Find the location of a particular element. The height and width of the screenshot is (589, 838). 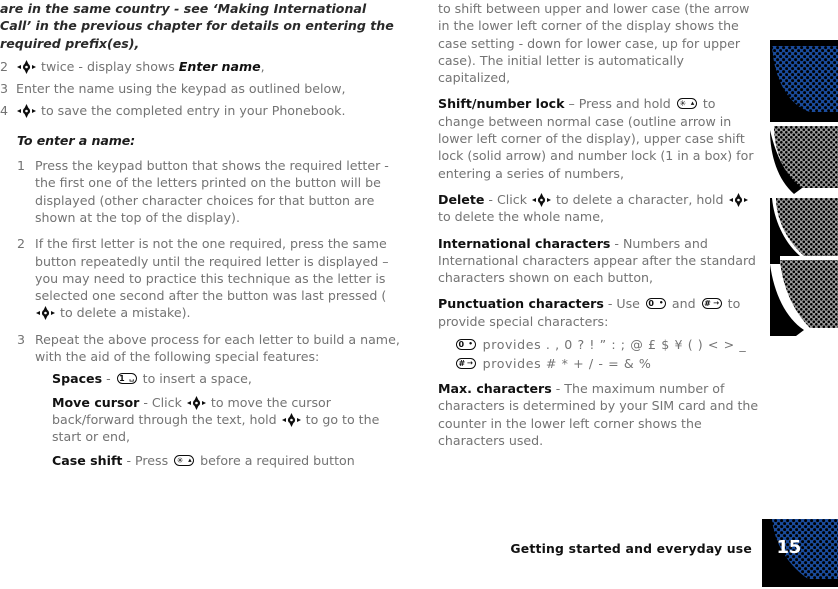

feature-dash: - Click is located at coordinates (162, 402).